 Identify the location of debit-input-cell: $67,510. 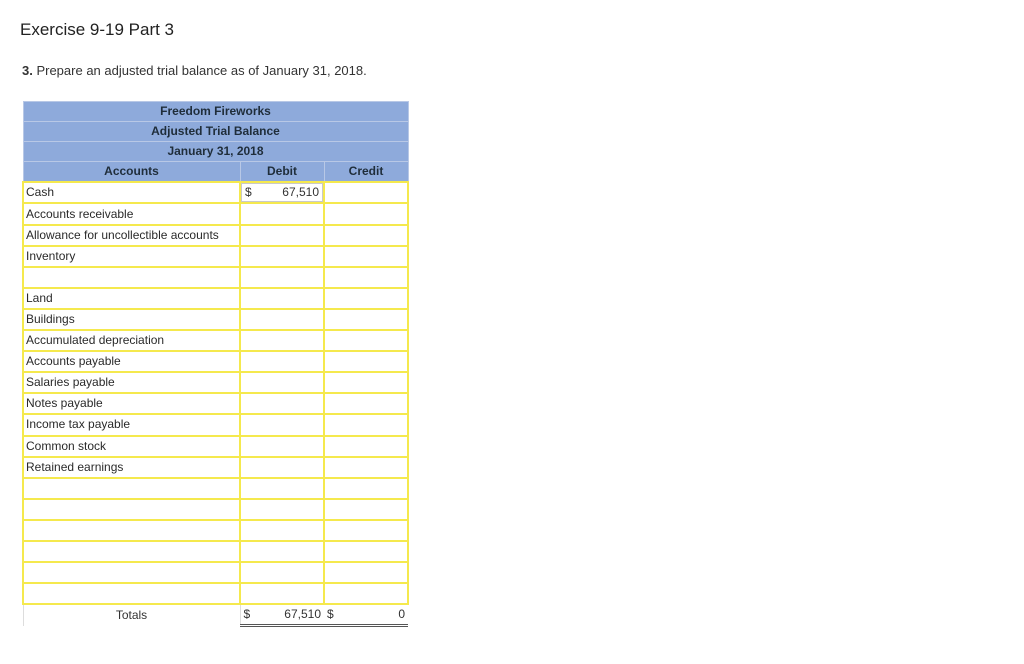
(282, 193).